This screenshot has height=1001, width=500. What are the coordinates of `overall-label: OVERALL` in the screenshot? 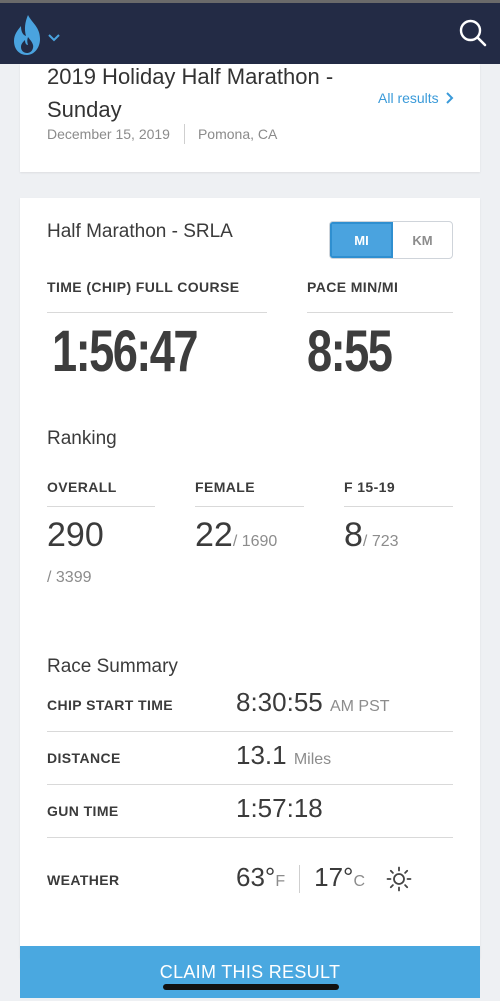 It's located at (82, 487).